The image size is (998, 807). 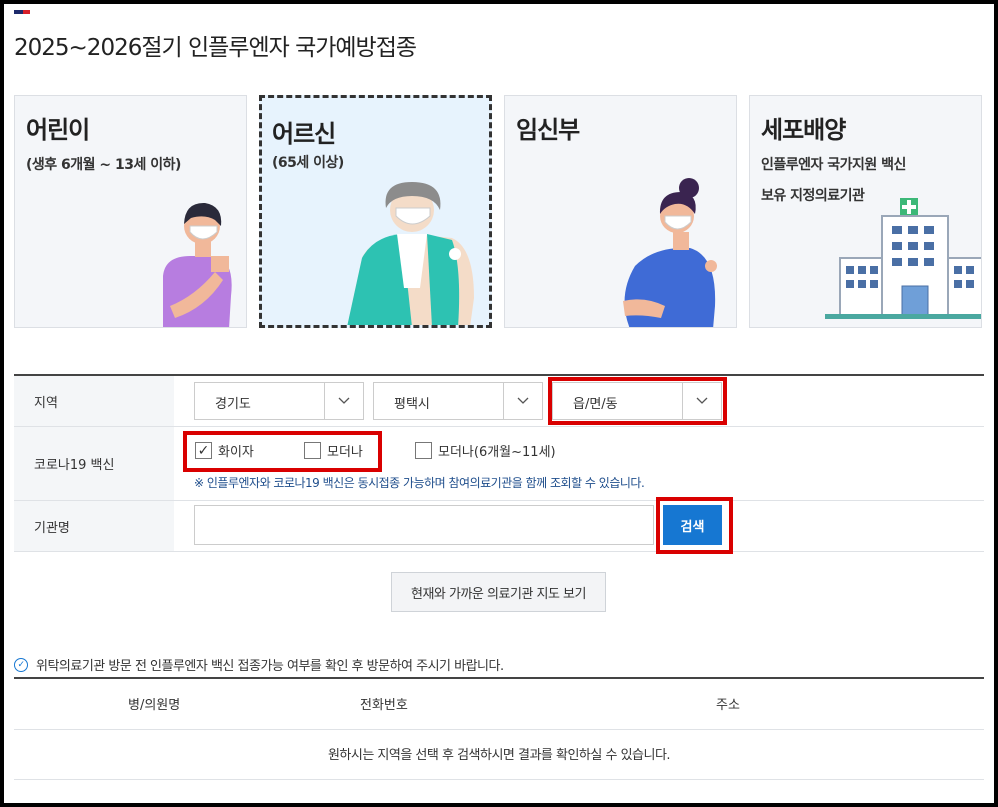 I want to click on table-top-border, so click(x=499, y=678).